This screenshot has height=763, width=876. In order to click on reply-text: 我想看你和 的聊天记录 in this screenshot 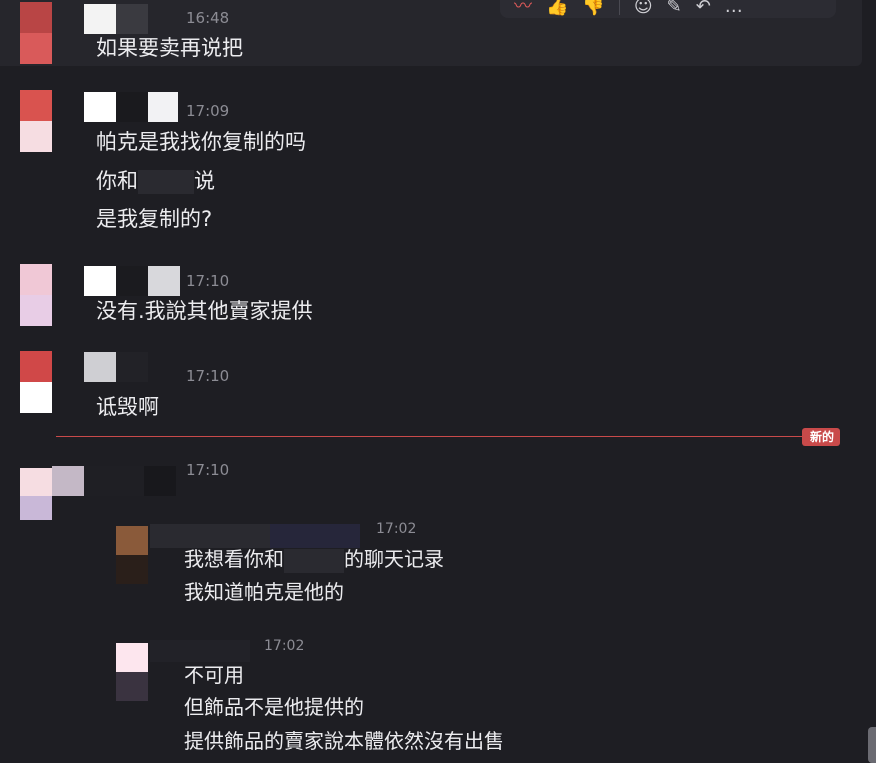, I will do `click(314, 559)`.